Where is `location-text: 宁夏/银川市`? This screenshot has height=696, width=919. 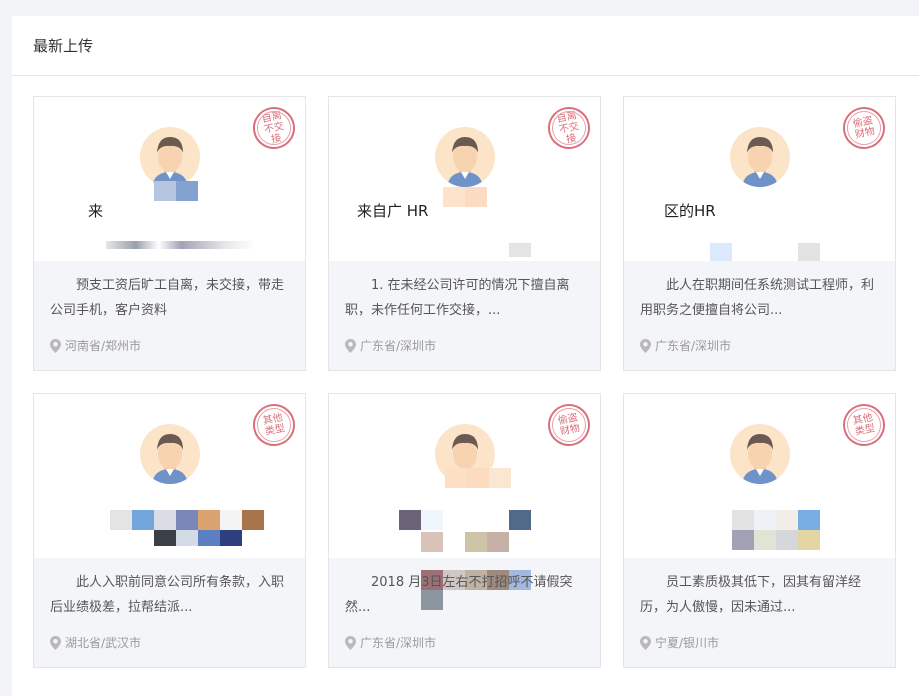 location-text: 宁夏/银川市 is located at coordinates (687, 643).